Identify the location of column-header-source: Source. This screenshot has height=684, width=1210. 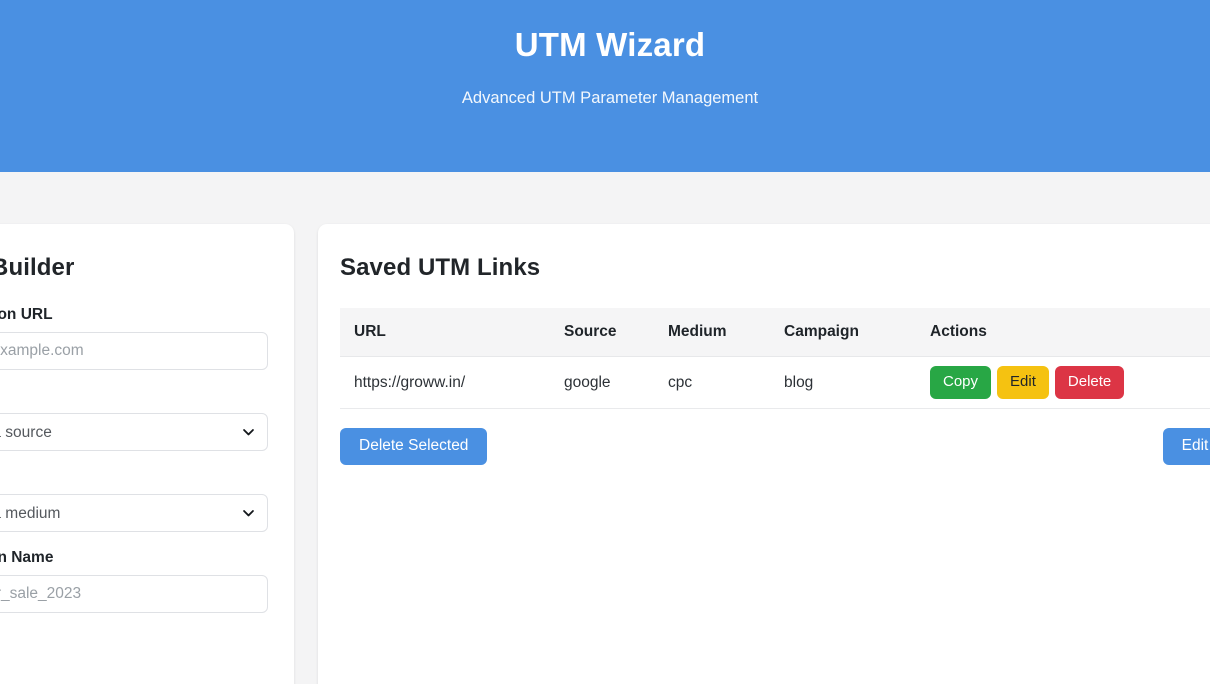
(602, 332).